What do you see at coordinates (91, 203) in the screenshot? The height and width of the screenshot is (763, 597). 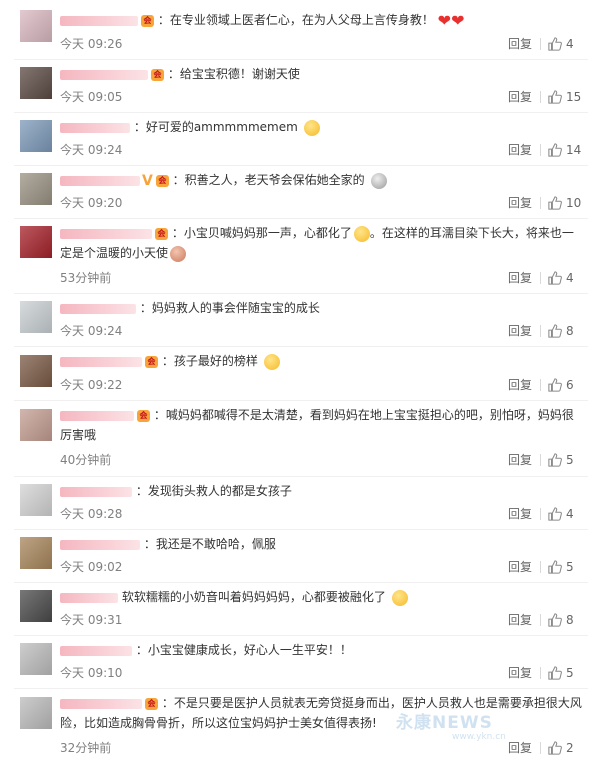 I see `comment-time: 今天 09:20` at bounding box center [91, 203].